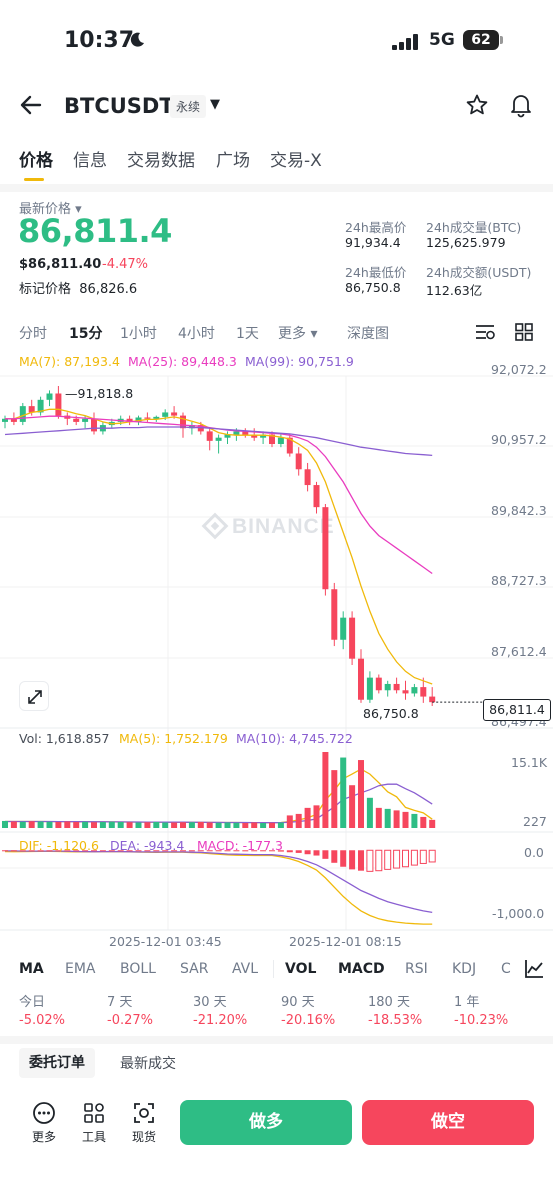 This screenshot has width=553, height=1200. I want to click on tools-label: 工具, so click(94, 1136).